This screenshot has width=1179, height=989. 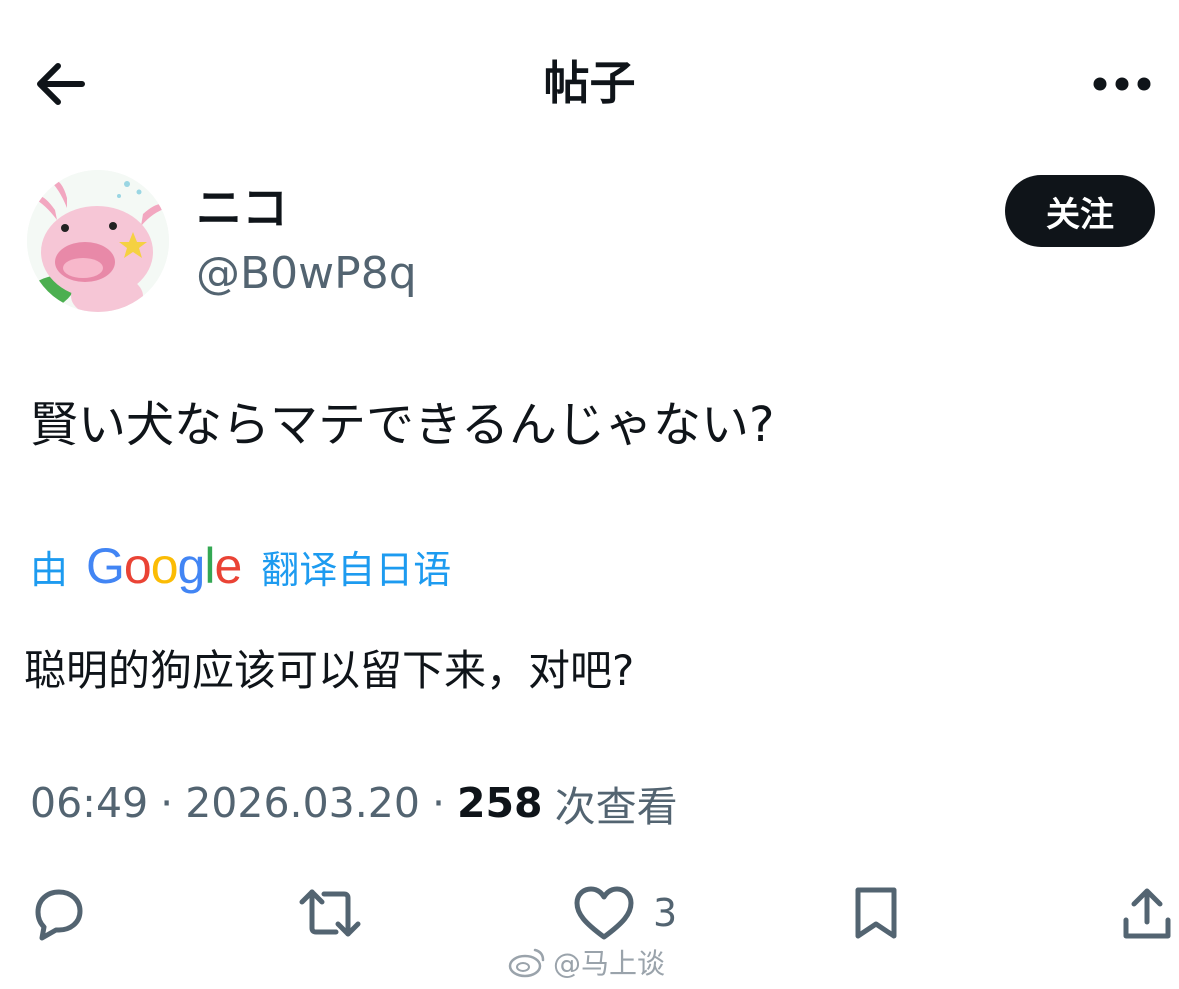 What do you see at coordinates (616, 807) in the screenshot?
I see `views-label: 次查看` at bounding box center [616, 807].